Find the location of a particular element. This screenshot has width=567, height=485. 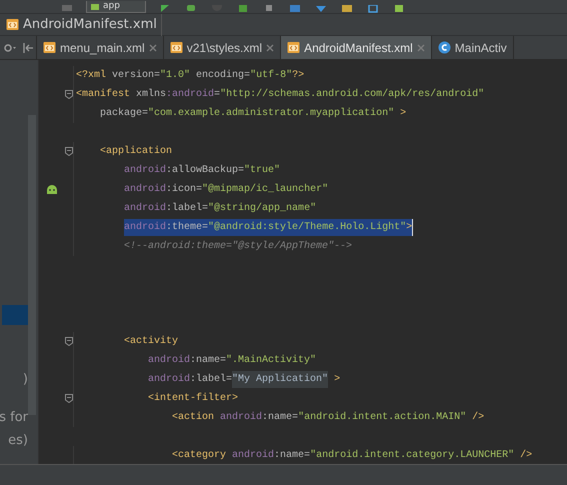

debug-icon is located at coordinates (191, 9).